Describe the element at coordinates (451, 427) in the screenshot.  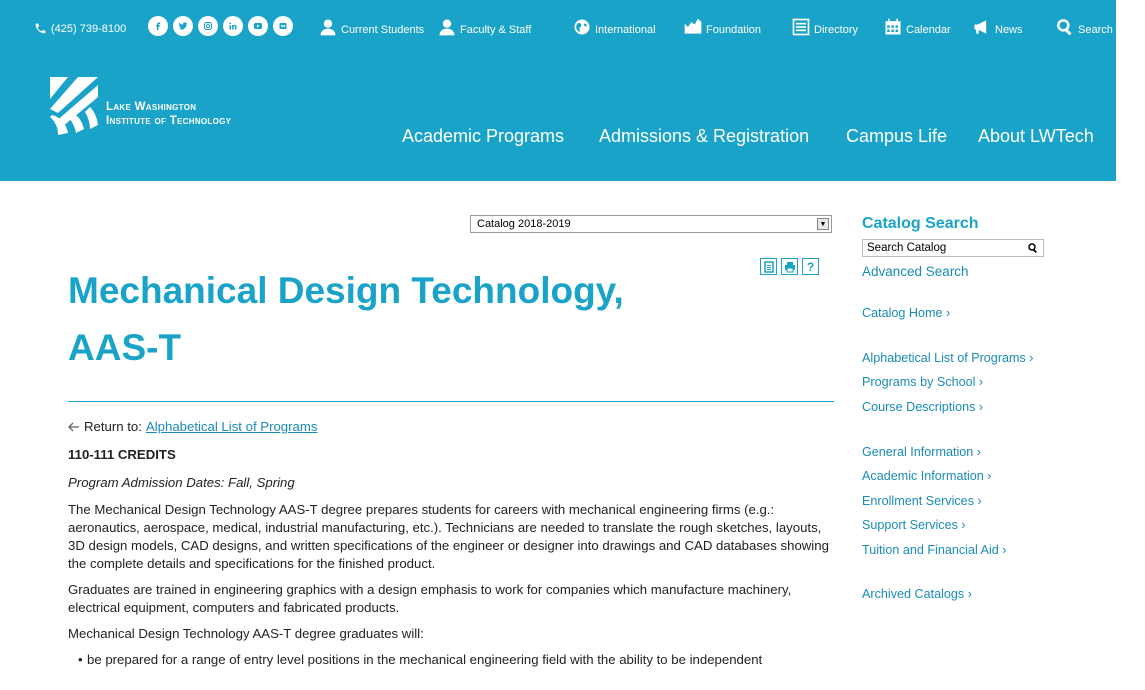
I see `return-link-row: Return to: Alphabetical List of Programs` at that location.